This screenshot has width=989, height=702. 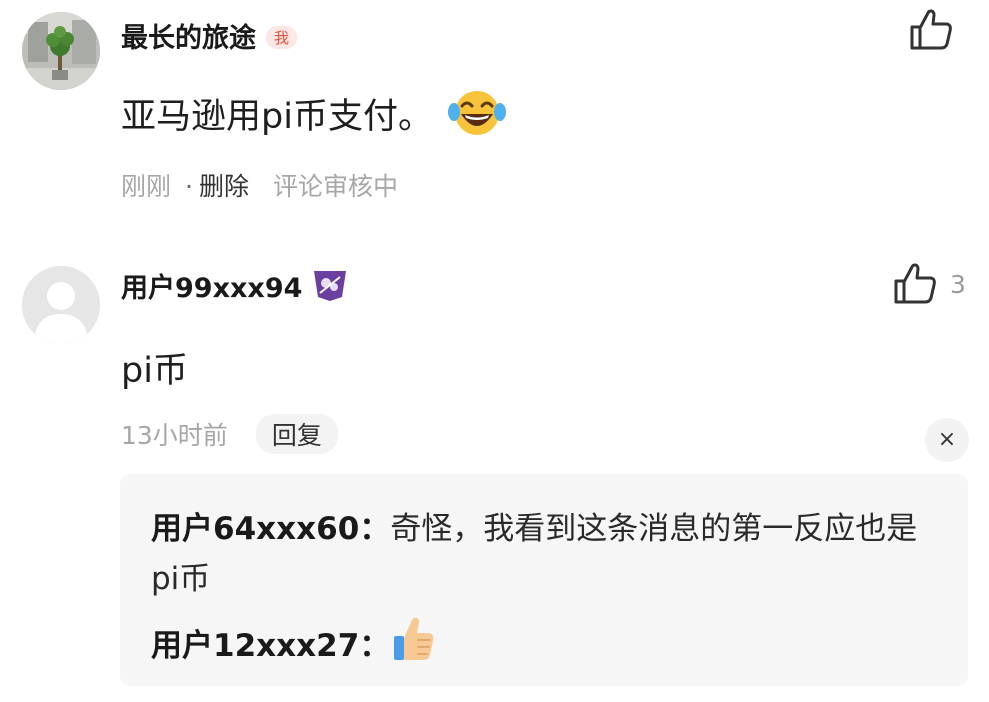 I want to click on reply-author: 用户64xxx60, so click(x=255, y=529).